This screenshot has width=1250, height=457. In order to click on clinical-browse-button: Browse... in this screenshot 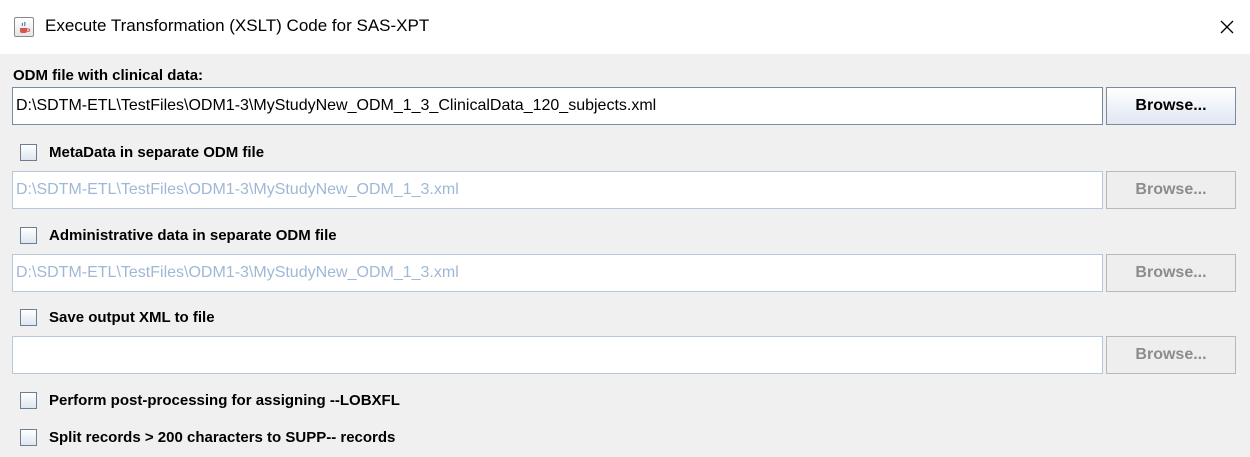, I will do `click(1171, 106)`.